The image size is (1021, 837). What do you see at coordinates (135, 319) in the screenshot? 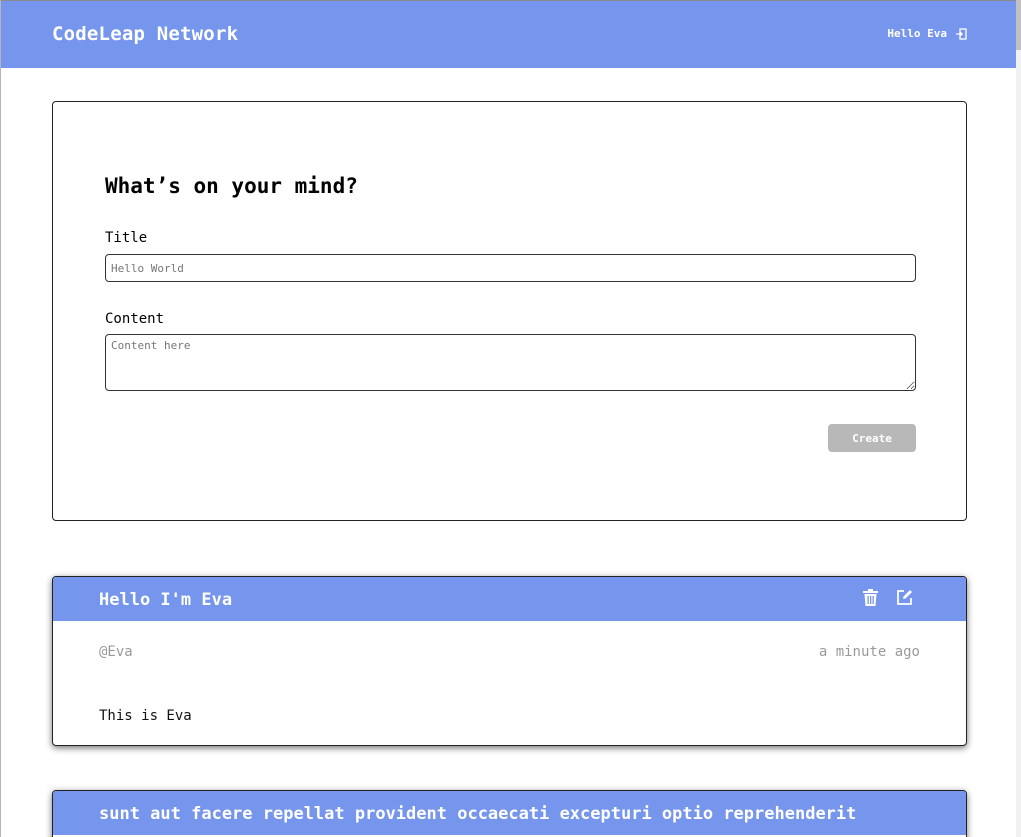
I see `content-label: Content` at bounding box center [135, 319].